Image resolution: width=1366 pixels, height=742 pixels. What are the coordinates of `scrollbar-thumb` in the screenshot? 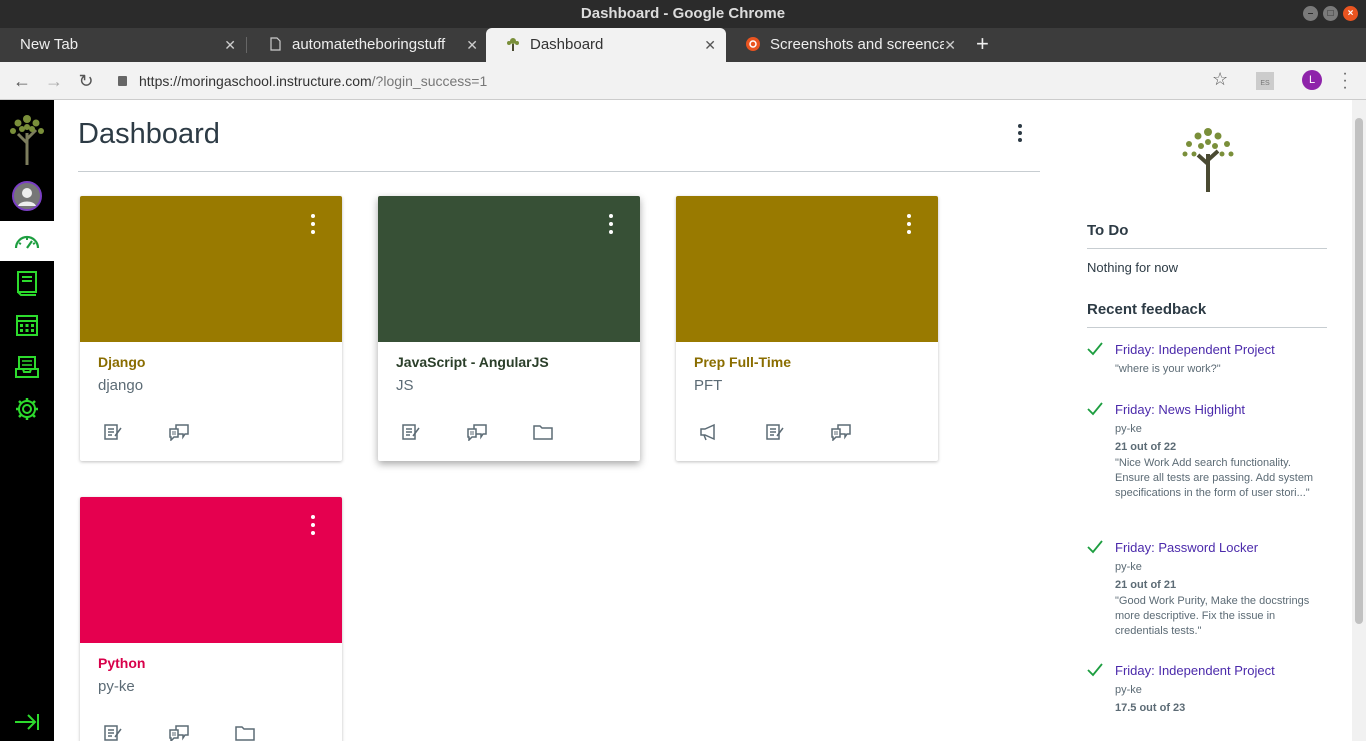 It's located at (1359, 371).